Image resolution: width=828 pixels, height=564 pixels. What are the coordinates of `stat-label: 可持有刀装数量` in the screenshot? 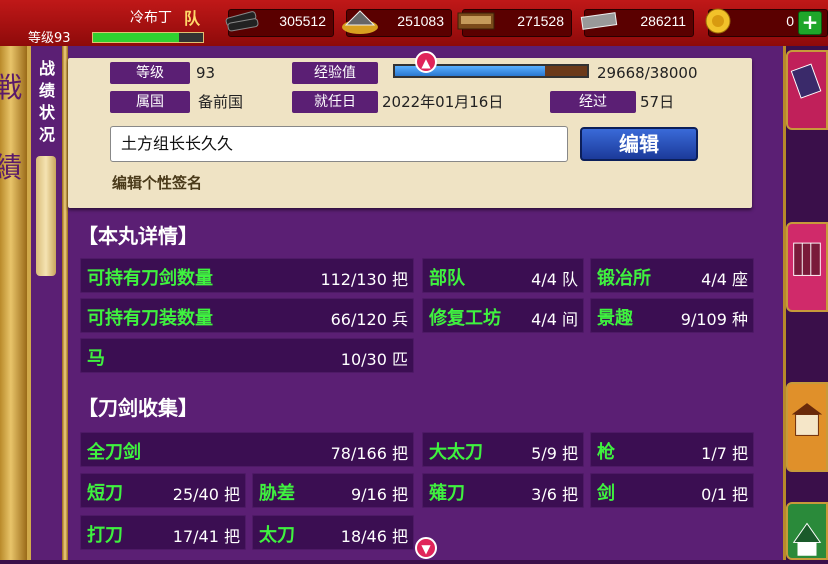 It's located at (150, 318).